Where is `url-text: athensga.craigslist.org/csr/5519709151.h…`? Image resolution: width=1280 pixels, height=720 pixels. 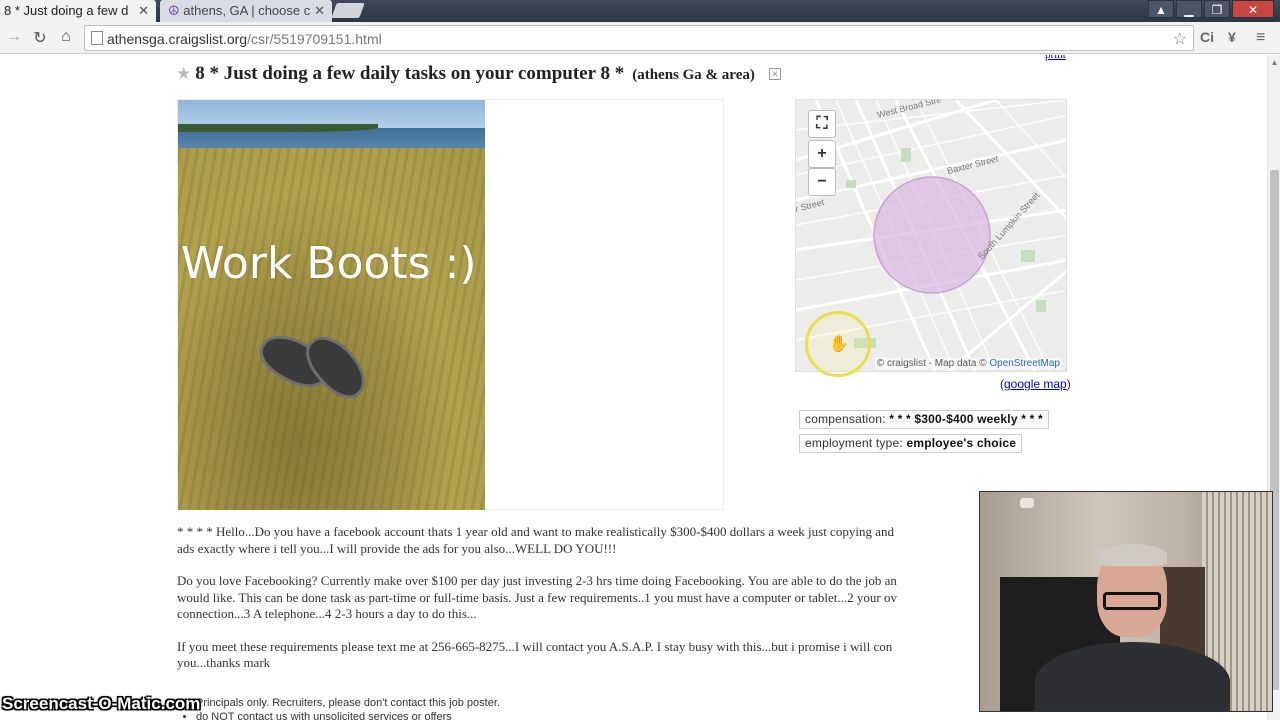 url-text: athensga.craigslist.org/csr/5519709151.h… is located at coordinates (244, 39).